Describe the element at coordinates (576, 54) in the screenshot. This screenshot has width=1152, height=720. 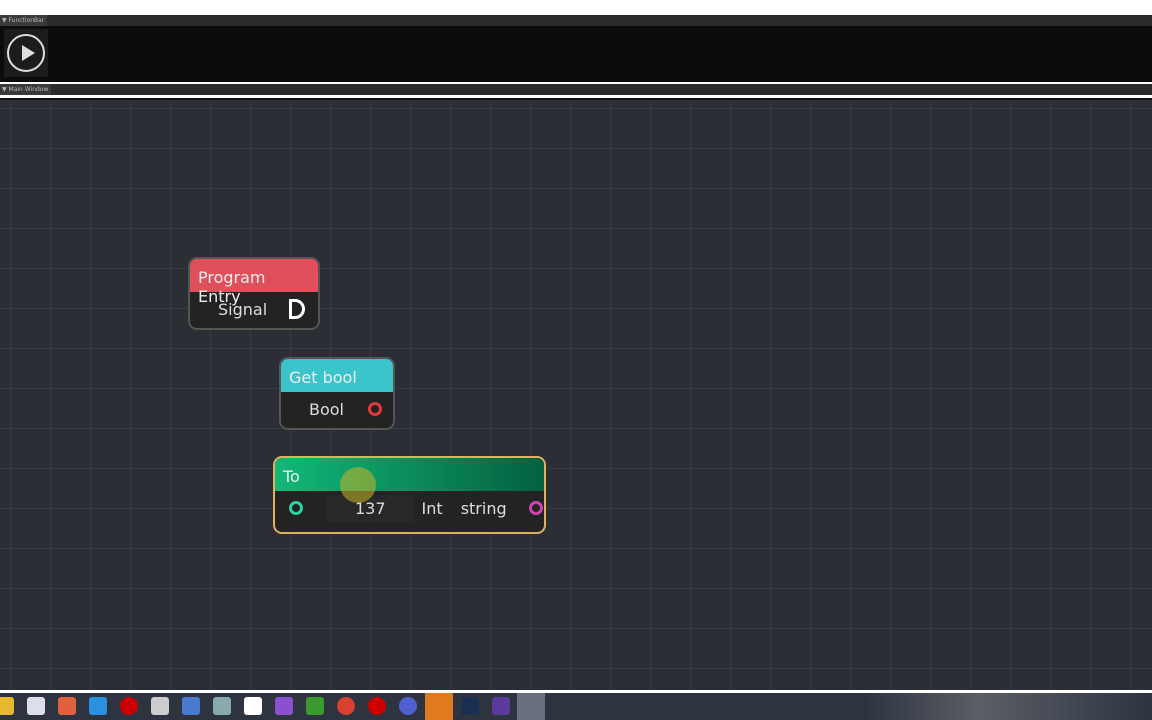
I see `function-bar` at that location.